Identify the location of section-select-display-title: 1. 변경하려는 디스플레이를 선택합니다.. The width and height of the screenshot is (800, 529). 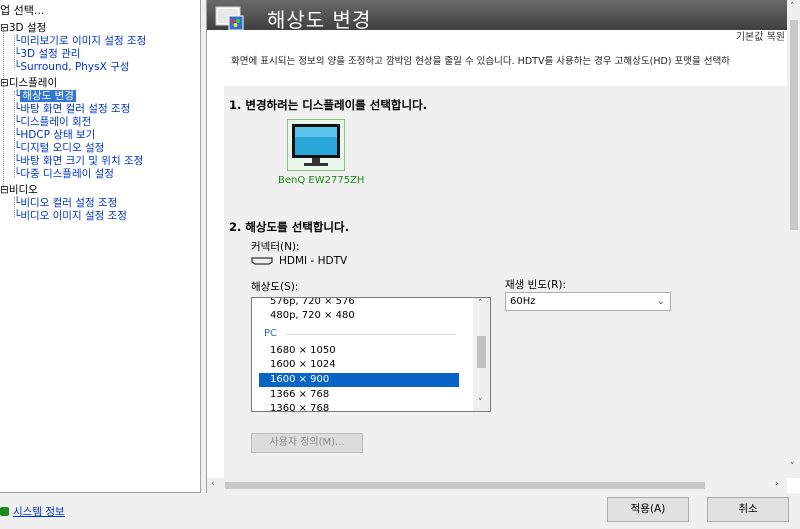
(328, 105).